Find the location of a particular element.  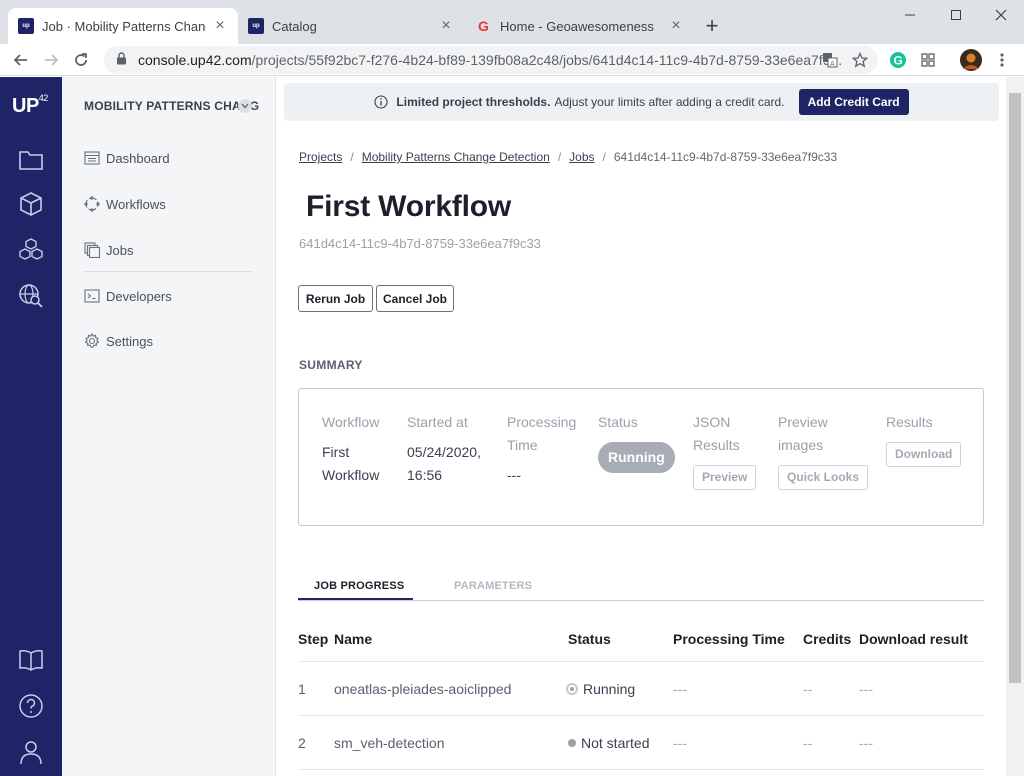

row-status: Not started is located at coordinates (608, 743).